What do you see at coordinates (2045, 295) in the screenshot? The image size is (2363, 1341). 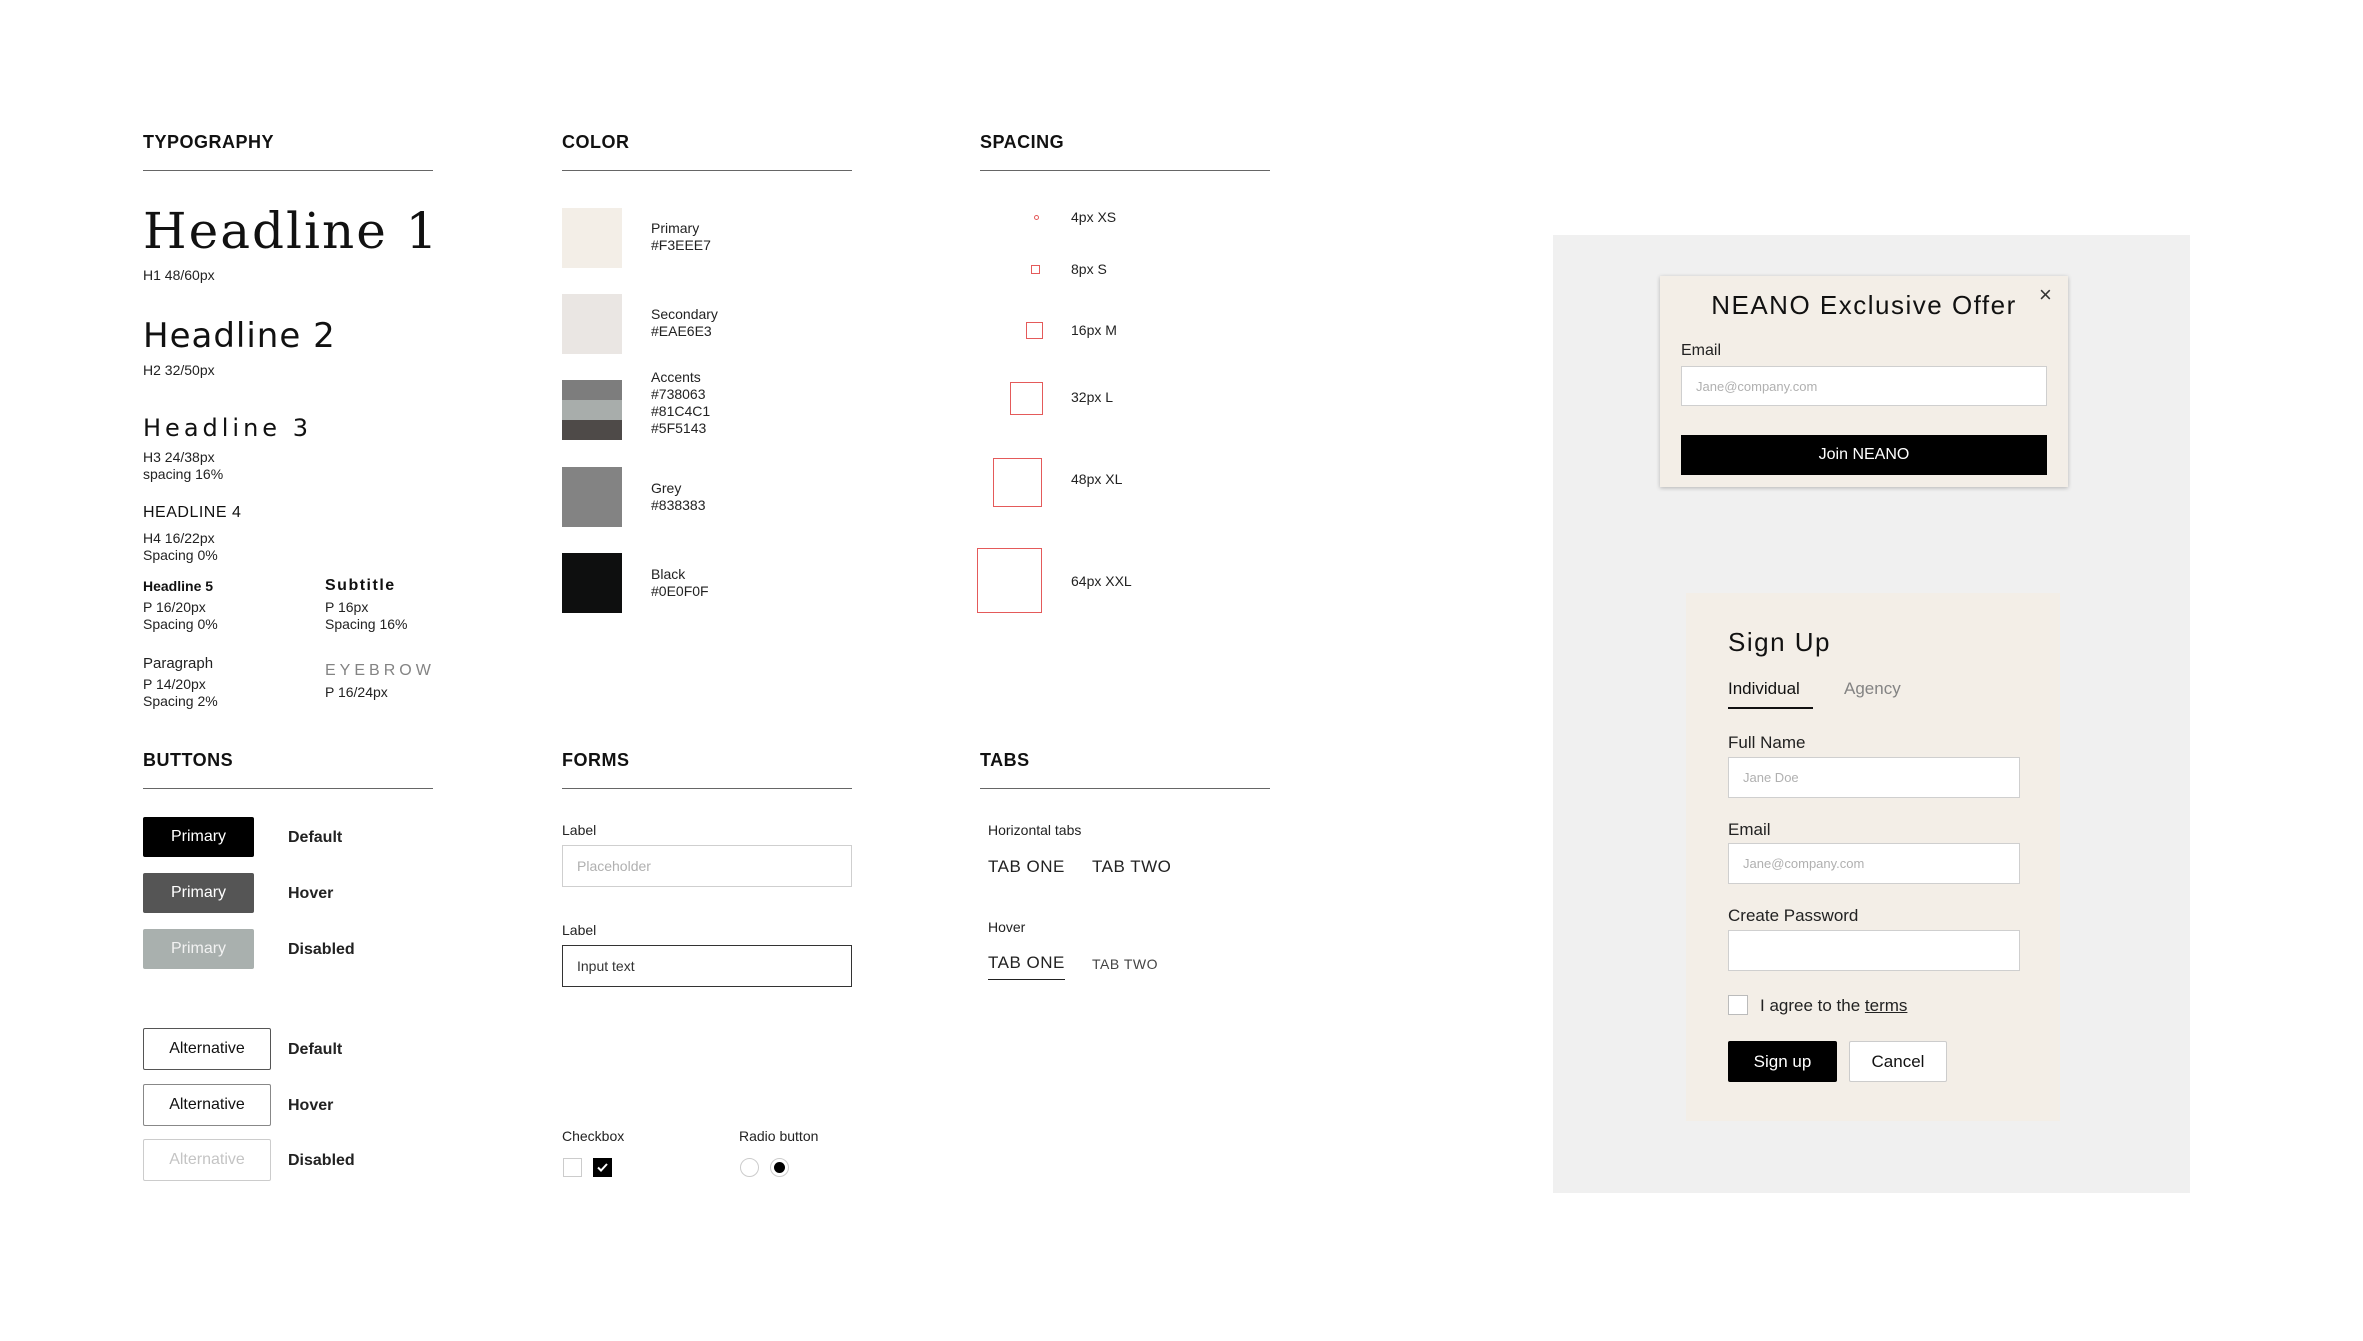 I see `close-icon: ×` at bounding box center [2045, 295].